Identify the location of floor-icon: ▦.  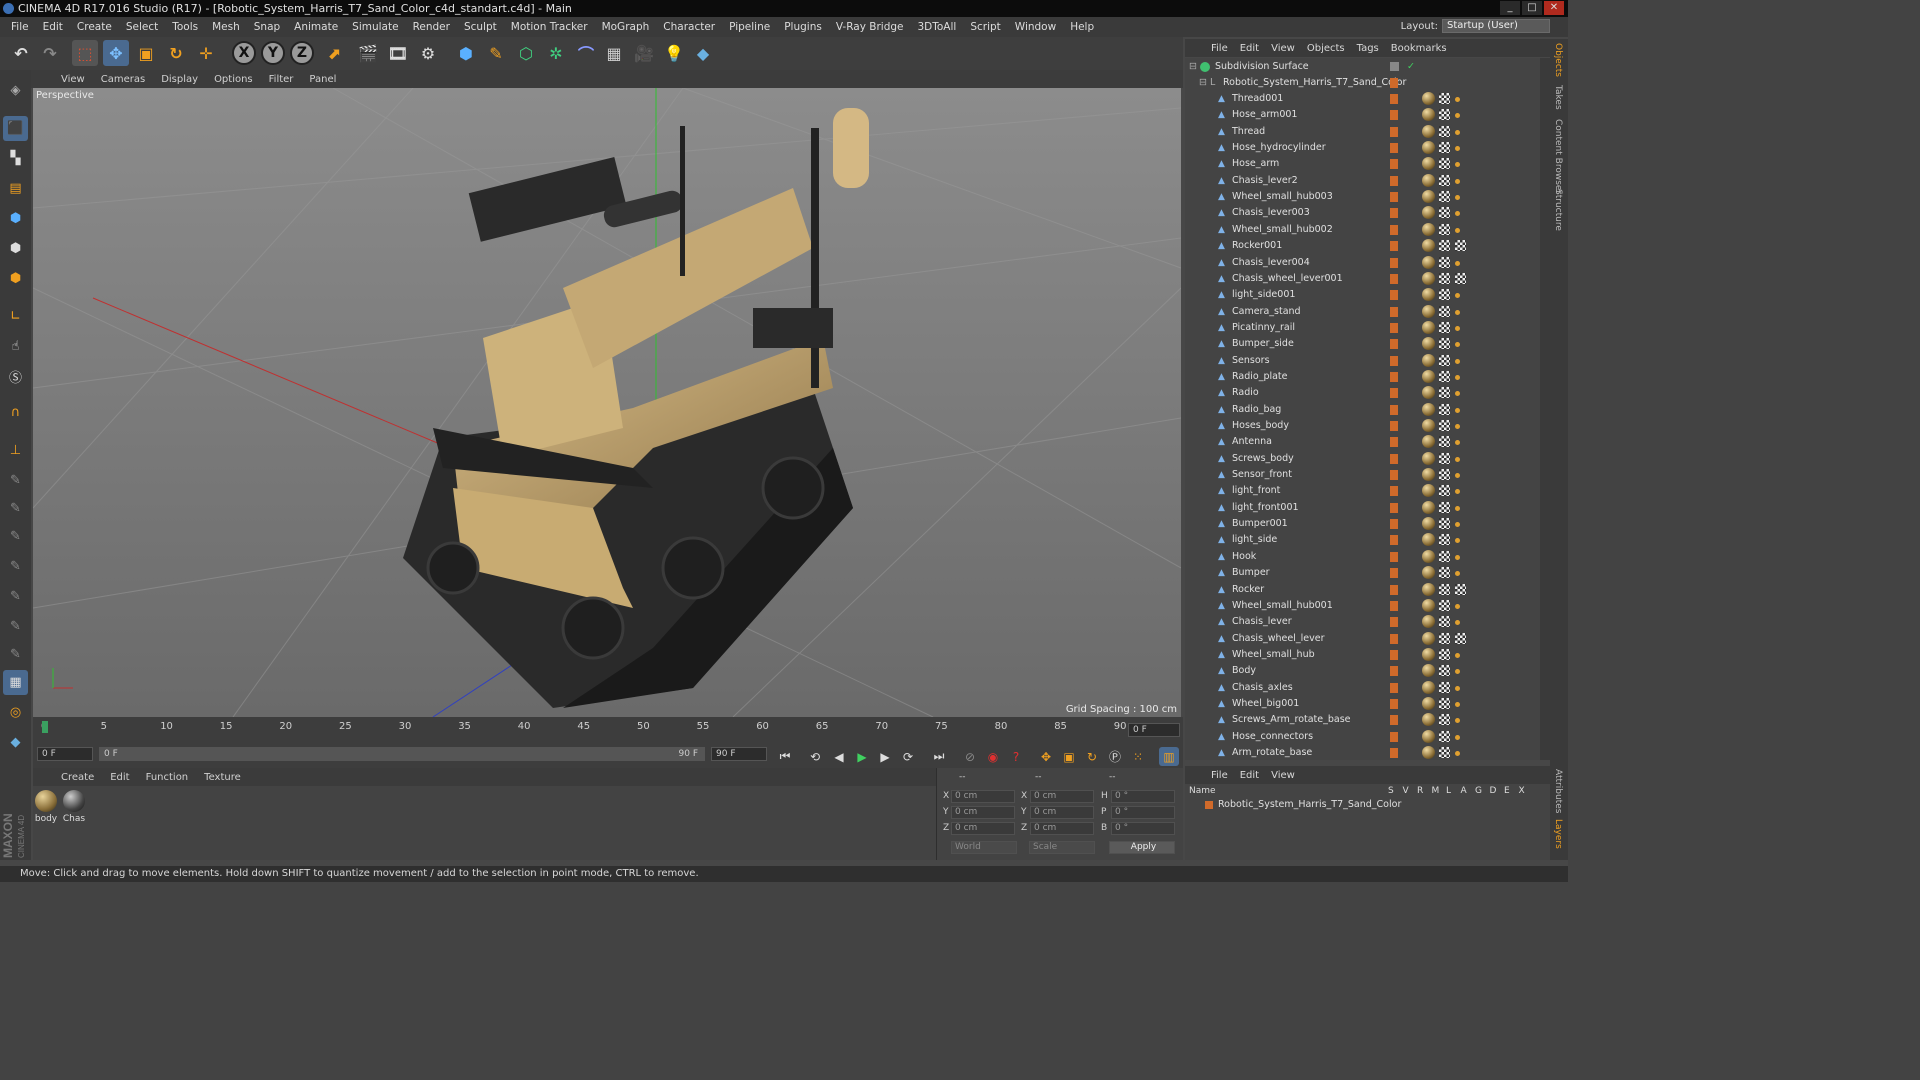
(614, 53).